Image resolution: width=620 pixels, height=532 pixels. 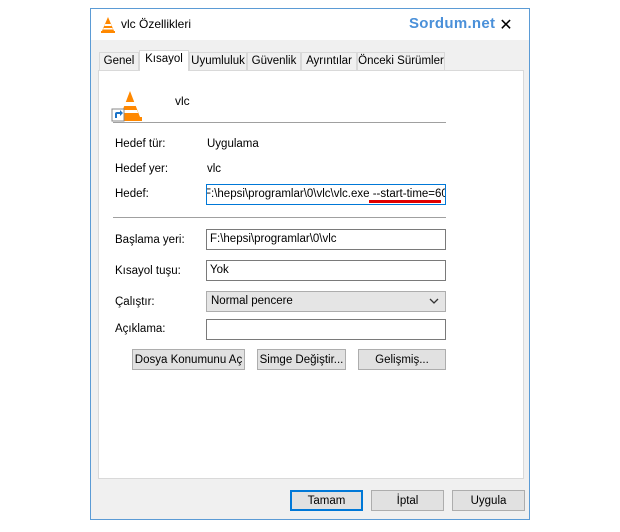 What do you see at coordinates (329, 61) in the screenshot?
I see `tab-details: Ayrıntılar` at bounding box center [329, 61].